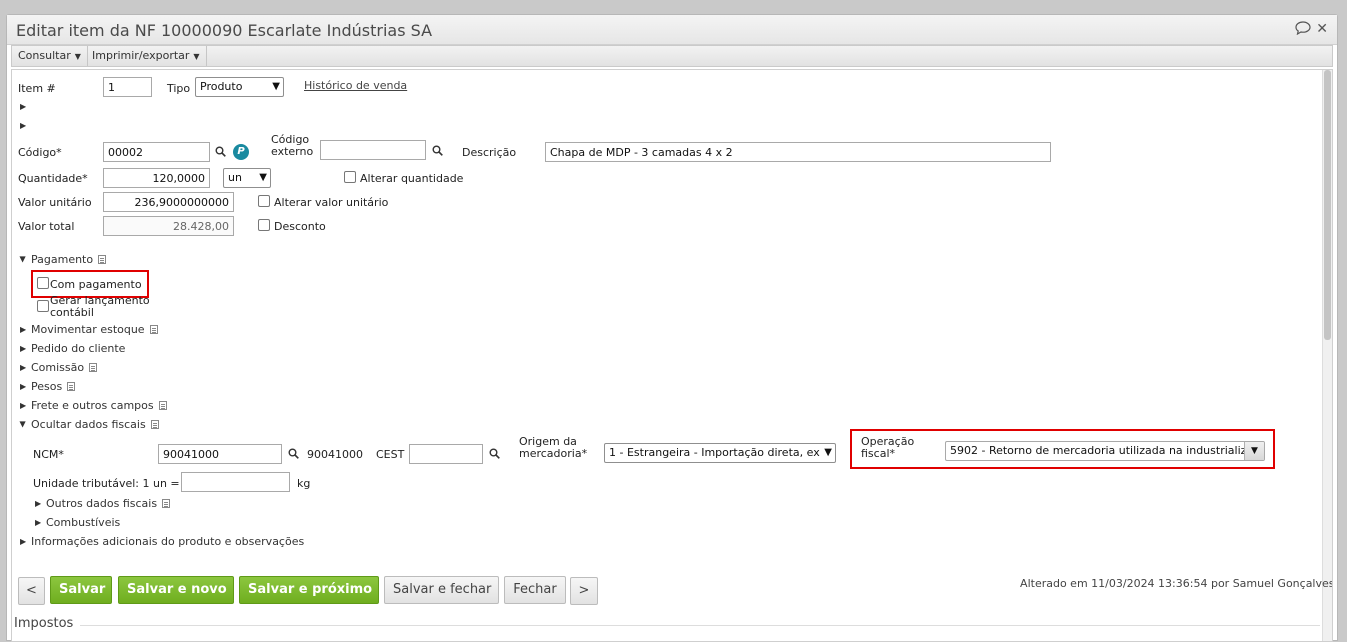 This screenshot has height=642, width=1347. Describe the element at coordinates (700, 625) in the screenshot. I see `impostos-divider` at that location.